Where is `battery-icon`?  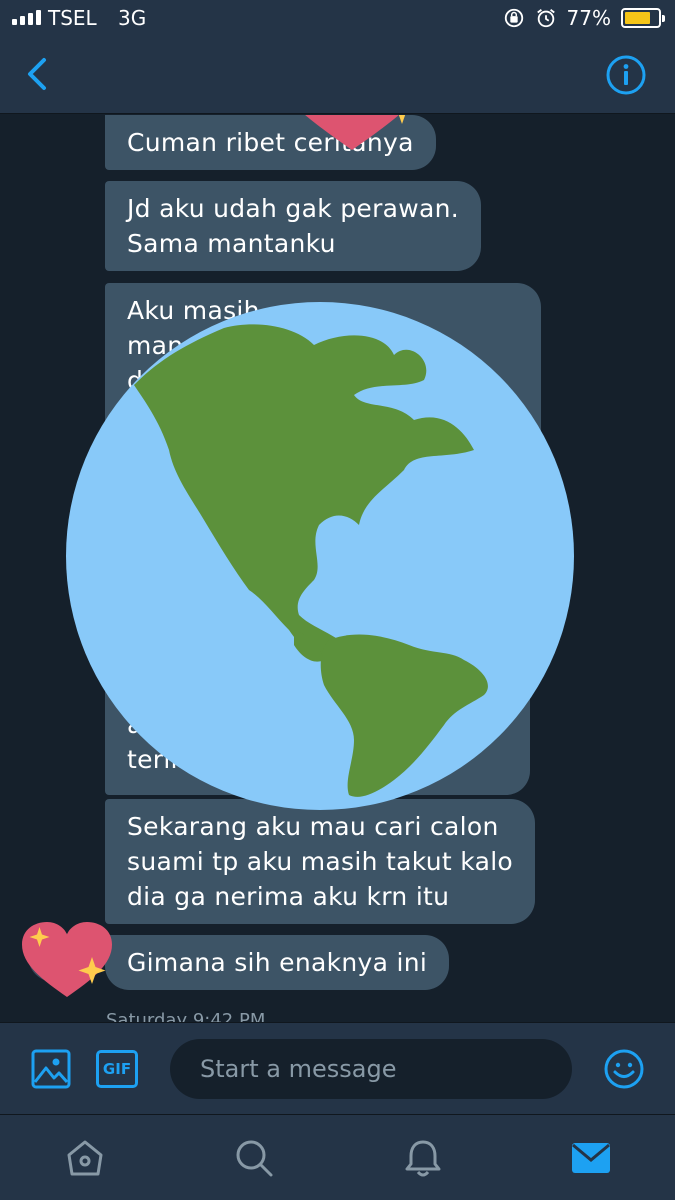 battery-icon is located at coordinates (643, 18).